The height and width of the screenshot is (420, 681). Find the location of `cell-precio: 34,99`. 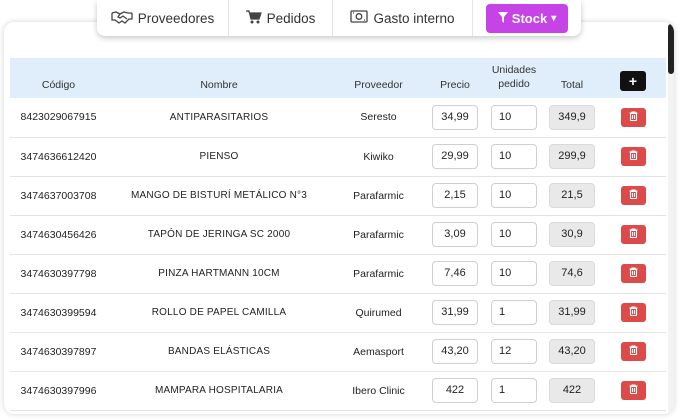

cell-precio: 34,99 is located at coordinates (455, 117).